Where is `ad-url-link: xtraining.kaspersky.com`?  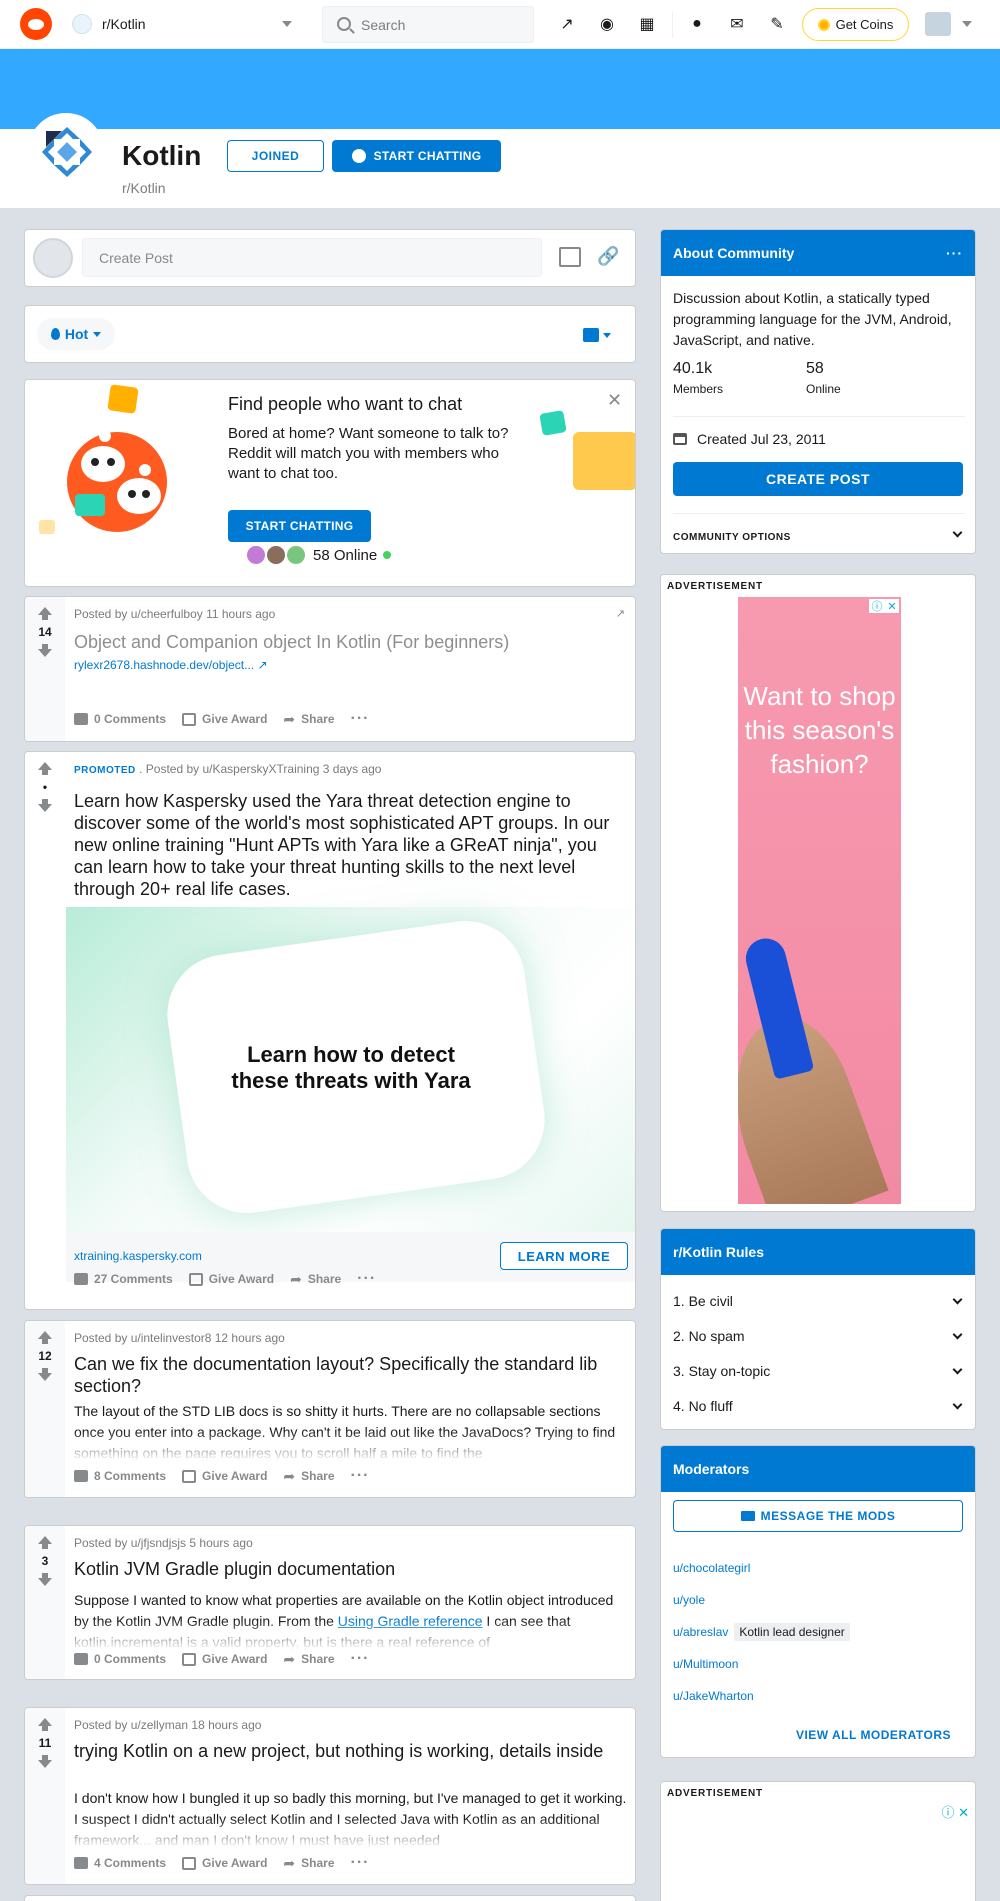
ad-url-link: xtraining.kaspersky.com is located at coordinates (138, 1256).